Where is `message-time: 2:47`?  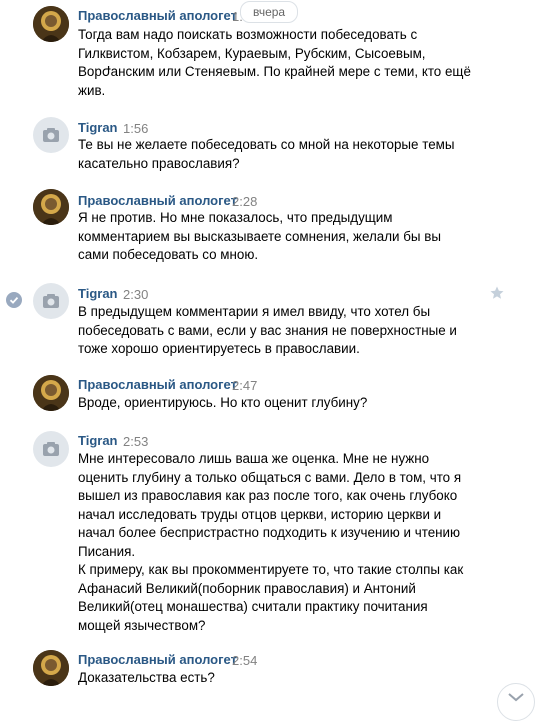
message-time: 2:47 is located at coordinates (244, 385).